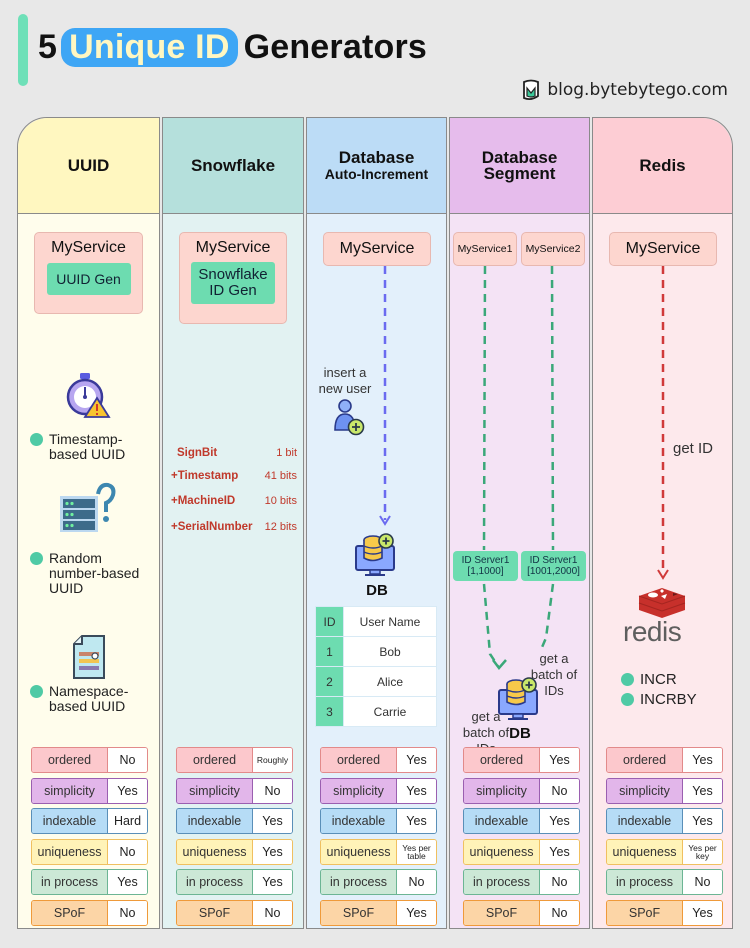 This screenshot has height=948, width=750. What do you see at coordinates (89, 912) in the screenshot?
I see `comparison-row-spof: SPoF No` at bounding box center [89, 912].